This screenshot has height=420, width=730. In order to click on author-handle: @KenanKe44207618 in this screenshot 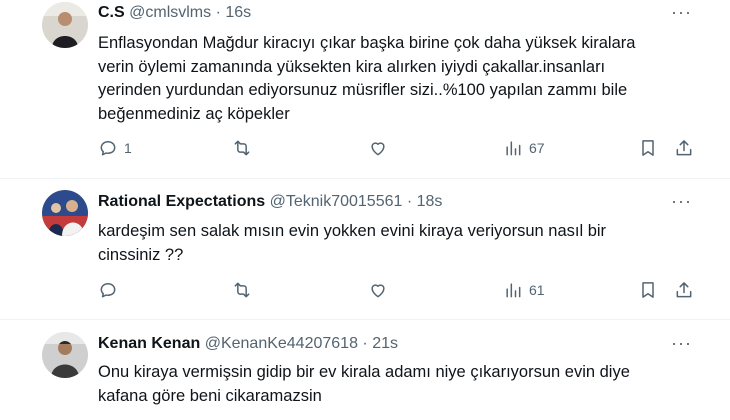, I will do `click(281, 343)`.